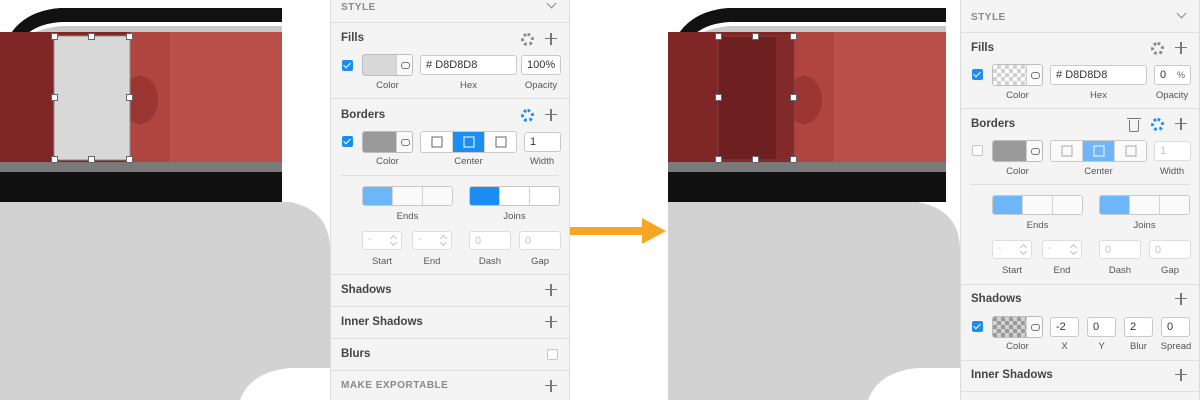 The width and height of the screenshot is (1200, 400). I want to click on shadow-enabled-checkbox, so click(977, 326).